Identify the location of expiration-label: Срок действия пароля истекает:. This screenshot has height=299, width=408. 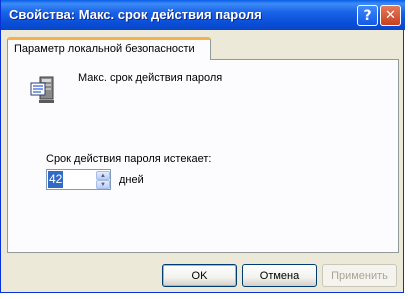
(129, 159).